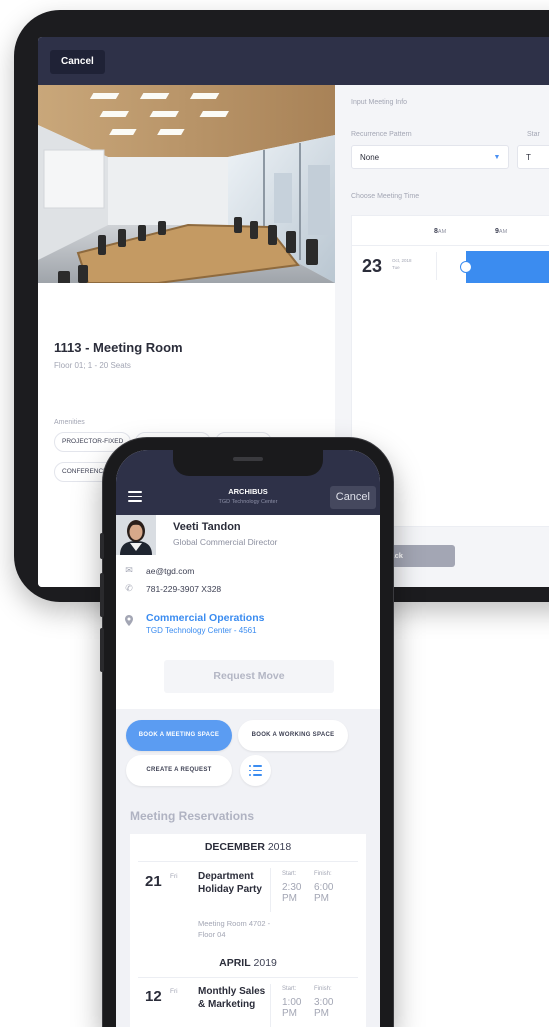 The height and width of the screenshot is (1027, 549). What do you see at coordinates (129, 588) in the screenshot?
I see `phone-icon: ✆` at bounding box center [129, 588].